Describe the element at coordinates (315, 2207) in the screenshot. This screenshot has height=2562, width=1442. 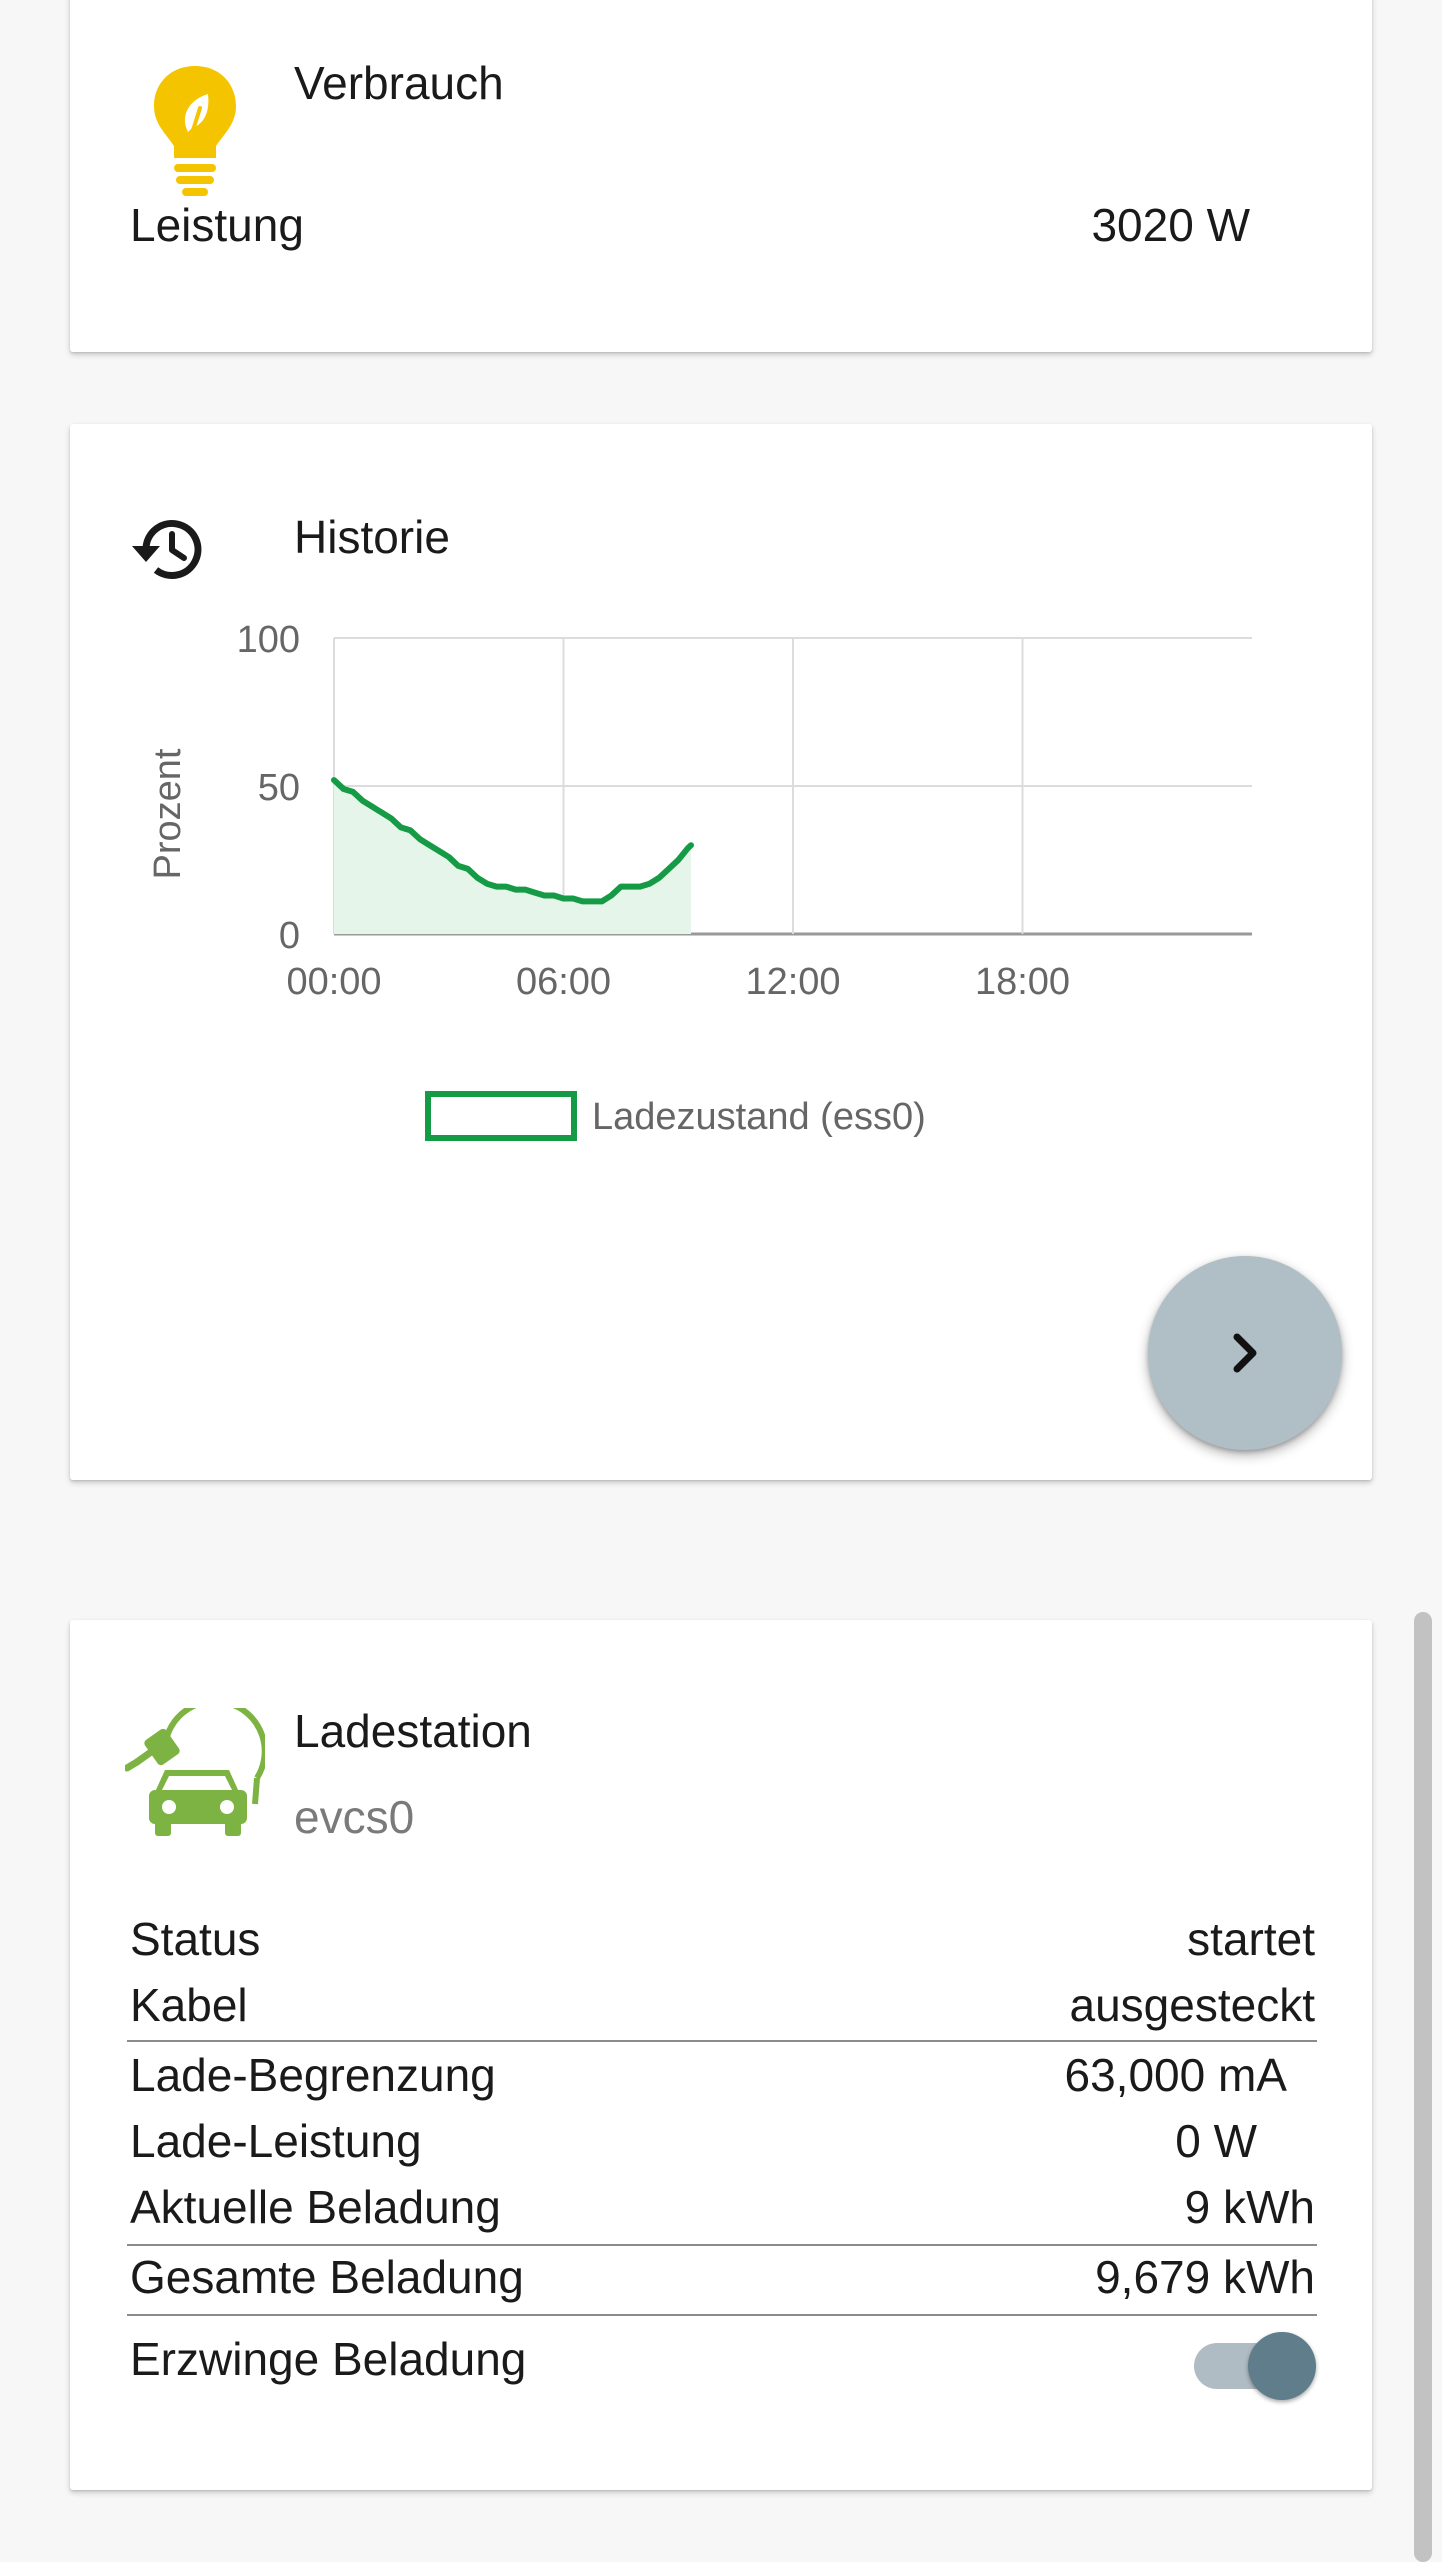
I see `aktuelle-beladung-label: Aktuelle Beladung` at that location.